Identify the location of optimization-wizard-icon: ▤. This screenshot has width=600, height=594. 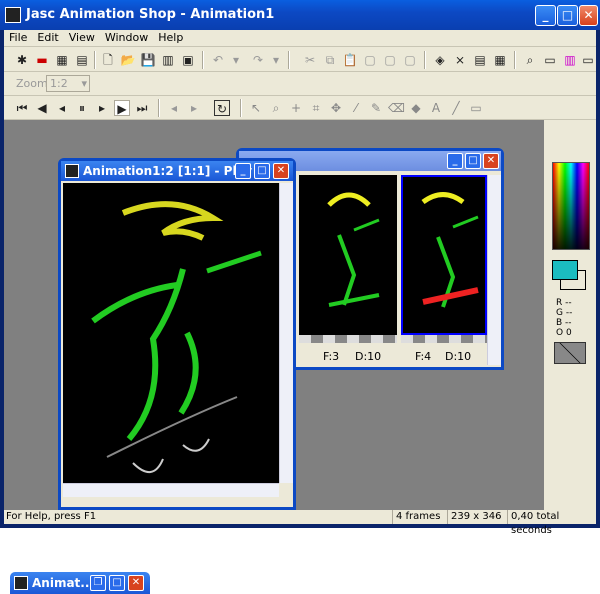
(82, 60).